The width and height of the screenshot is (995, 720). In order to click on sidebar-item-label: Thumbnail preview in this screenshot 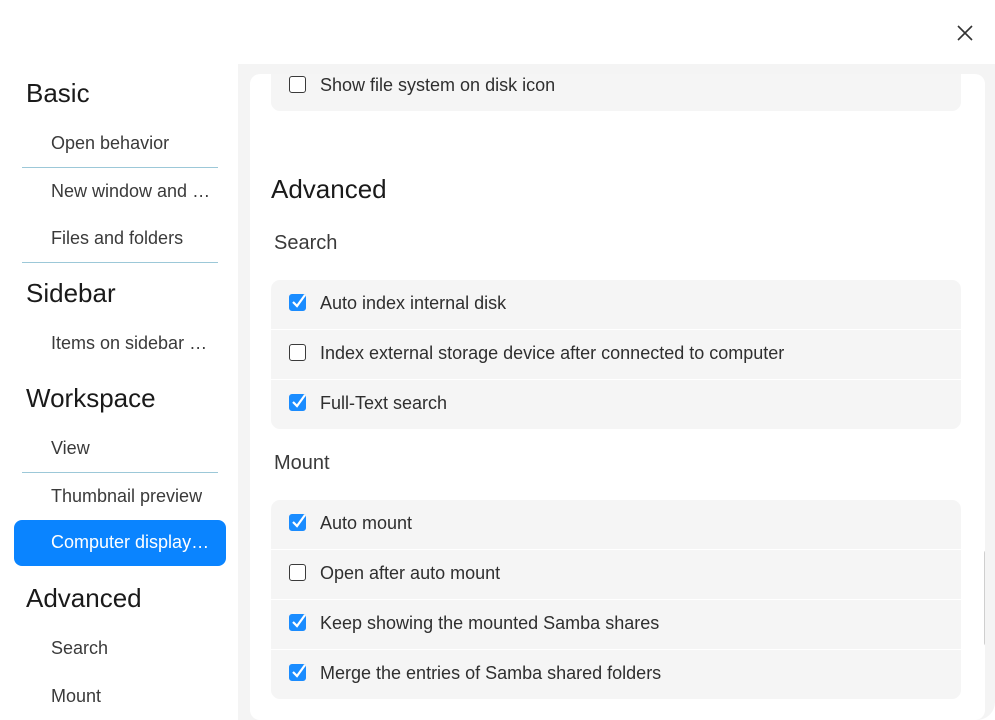, I will do `click(127, 496)`.